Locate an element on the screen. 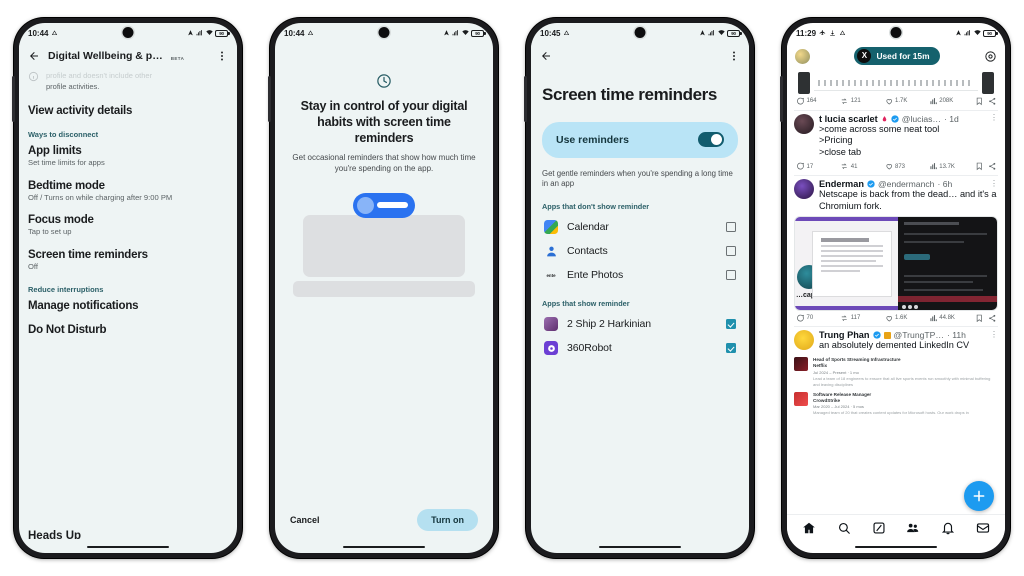 The height and width of the screenshot is (576, 1024). plus-icon is located at coordinates (979, 496).